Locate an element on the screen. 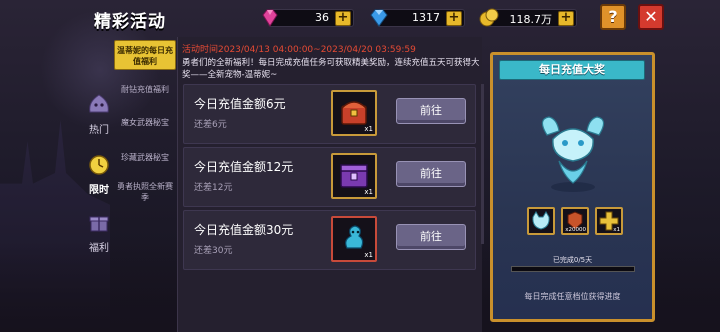  page-title: 精彩活动 is located at coordinates (130, 22).